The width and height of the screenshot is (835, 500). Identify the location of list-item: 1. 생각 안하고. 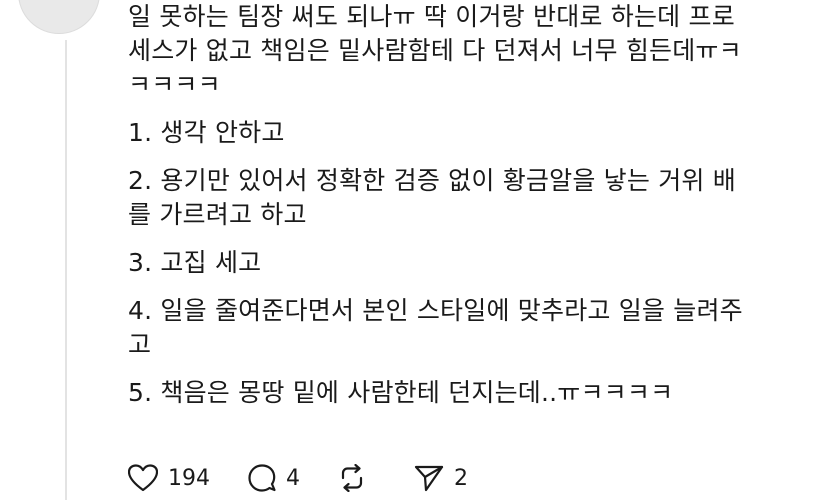
(473, 133).